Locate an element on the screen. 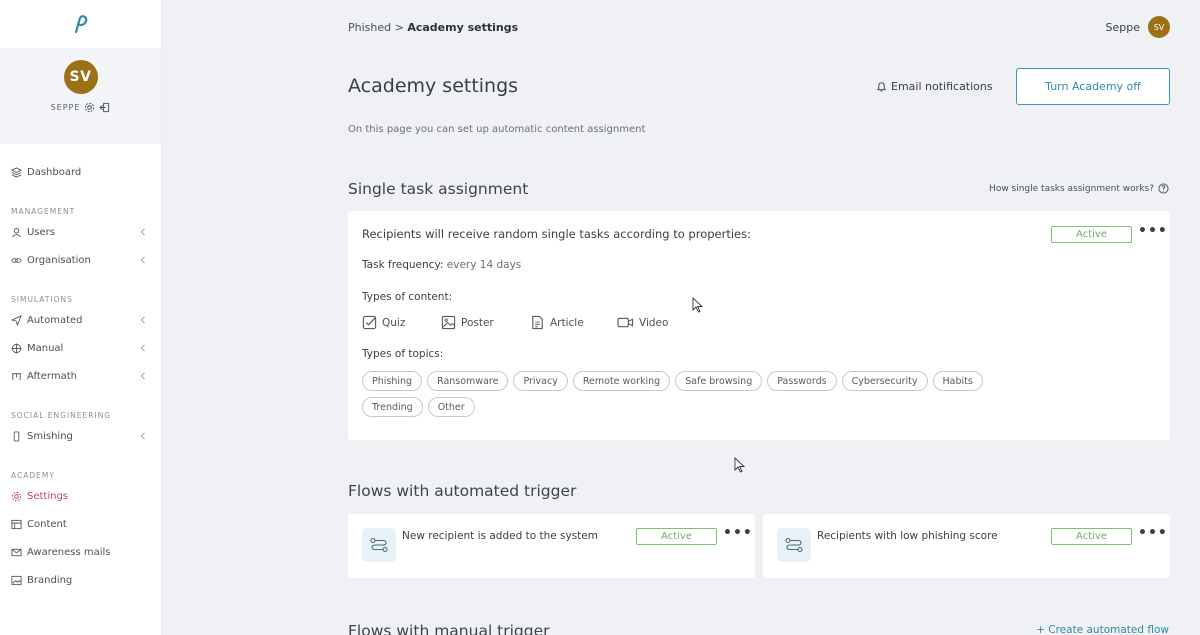  gear-icon is located at coordinates (89, 107).